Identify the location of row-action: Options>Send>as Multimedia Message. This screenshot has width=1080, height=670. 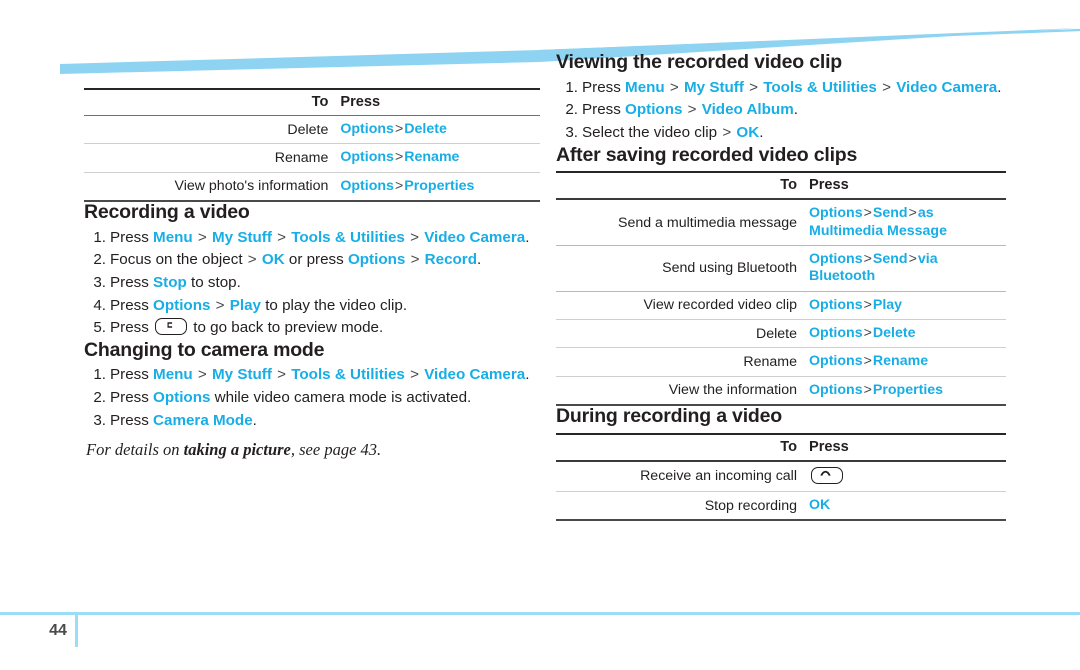
(907, 222).